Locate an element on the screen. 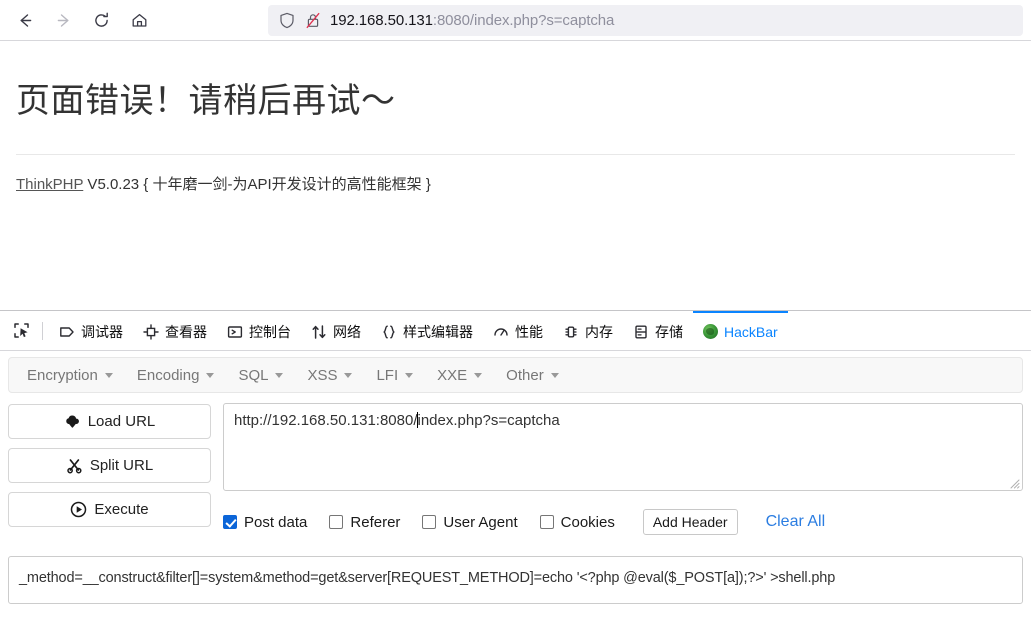  tab-label: 存储 is located at coordinates (669, 331).